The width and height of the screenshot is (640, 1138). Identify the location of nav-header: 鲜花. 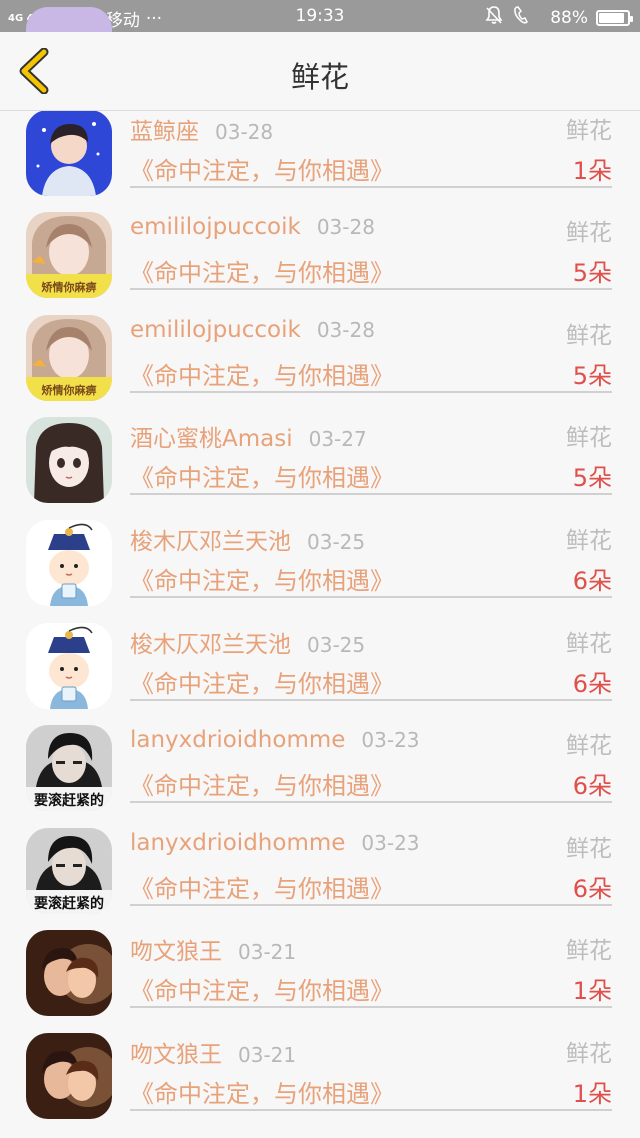
(320, 71).